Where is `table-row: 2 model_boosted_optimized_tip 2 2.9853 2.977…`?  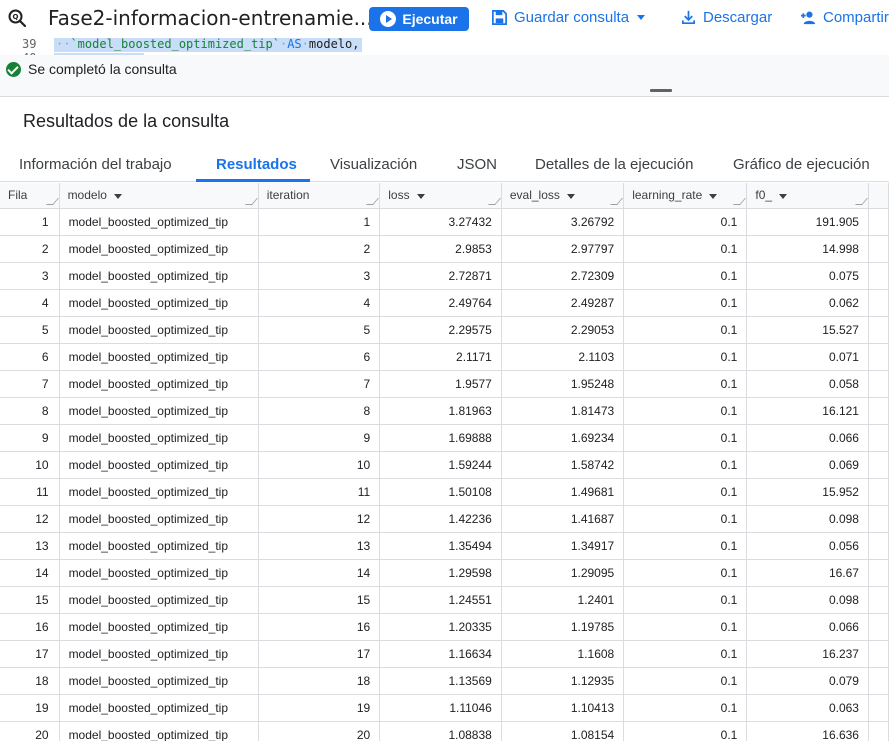
table-row: 2 model_boosted_optimized_tip 2 2.9853 2.977… is located at coordinates (444, 249).